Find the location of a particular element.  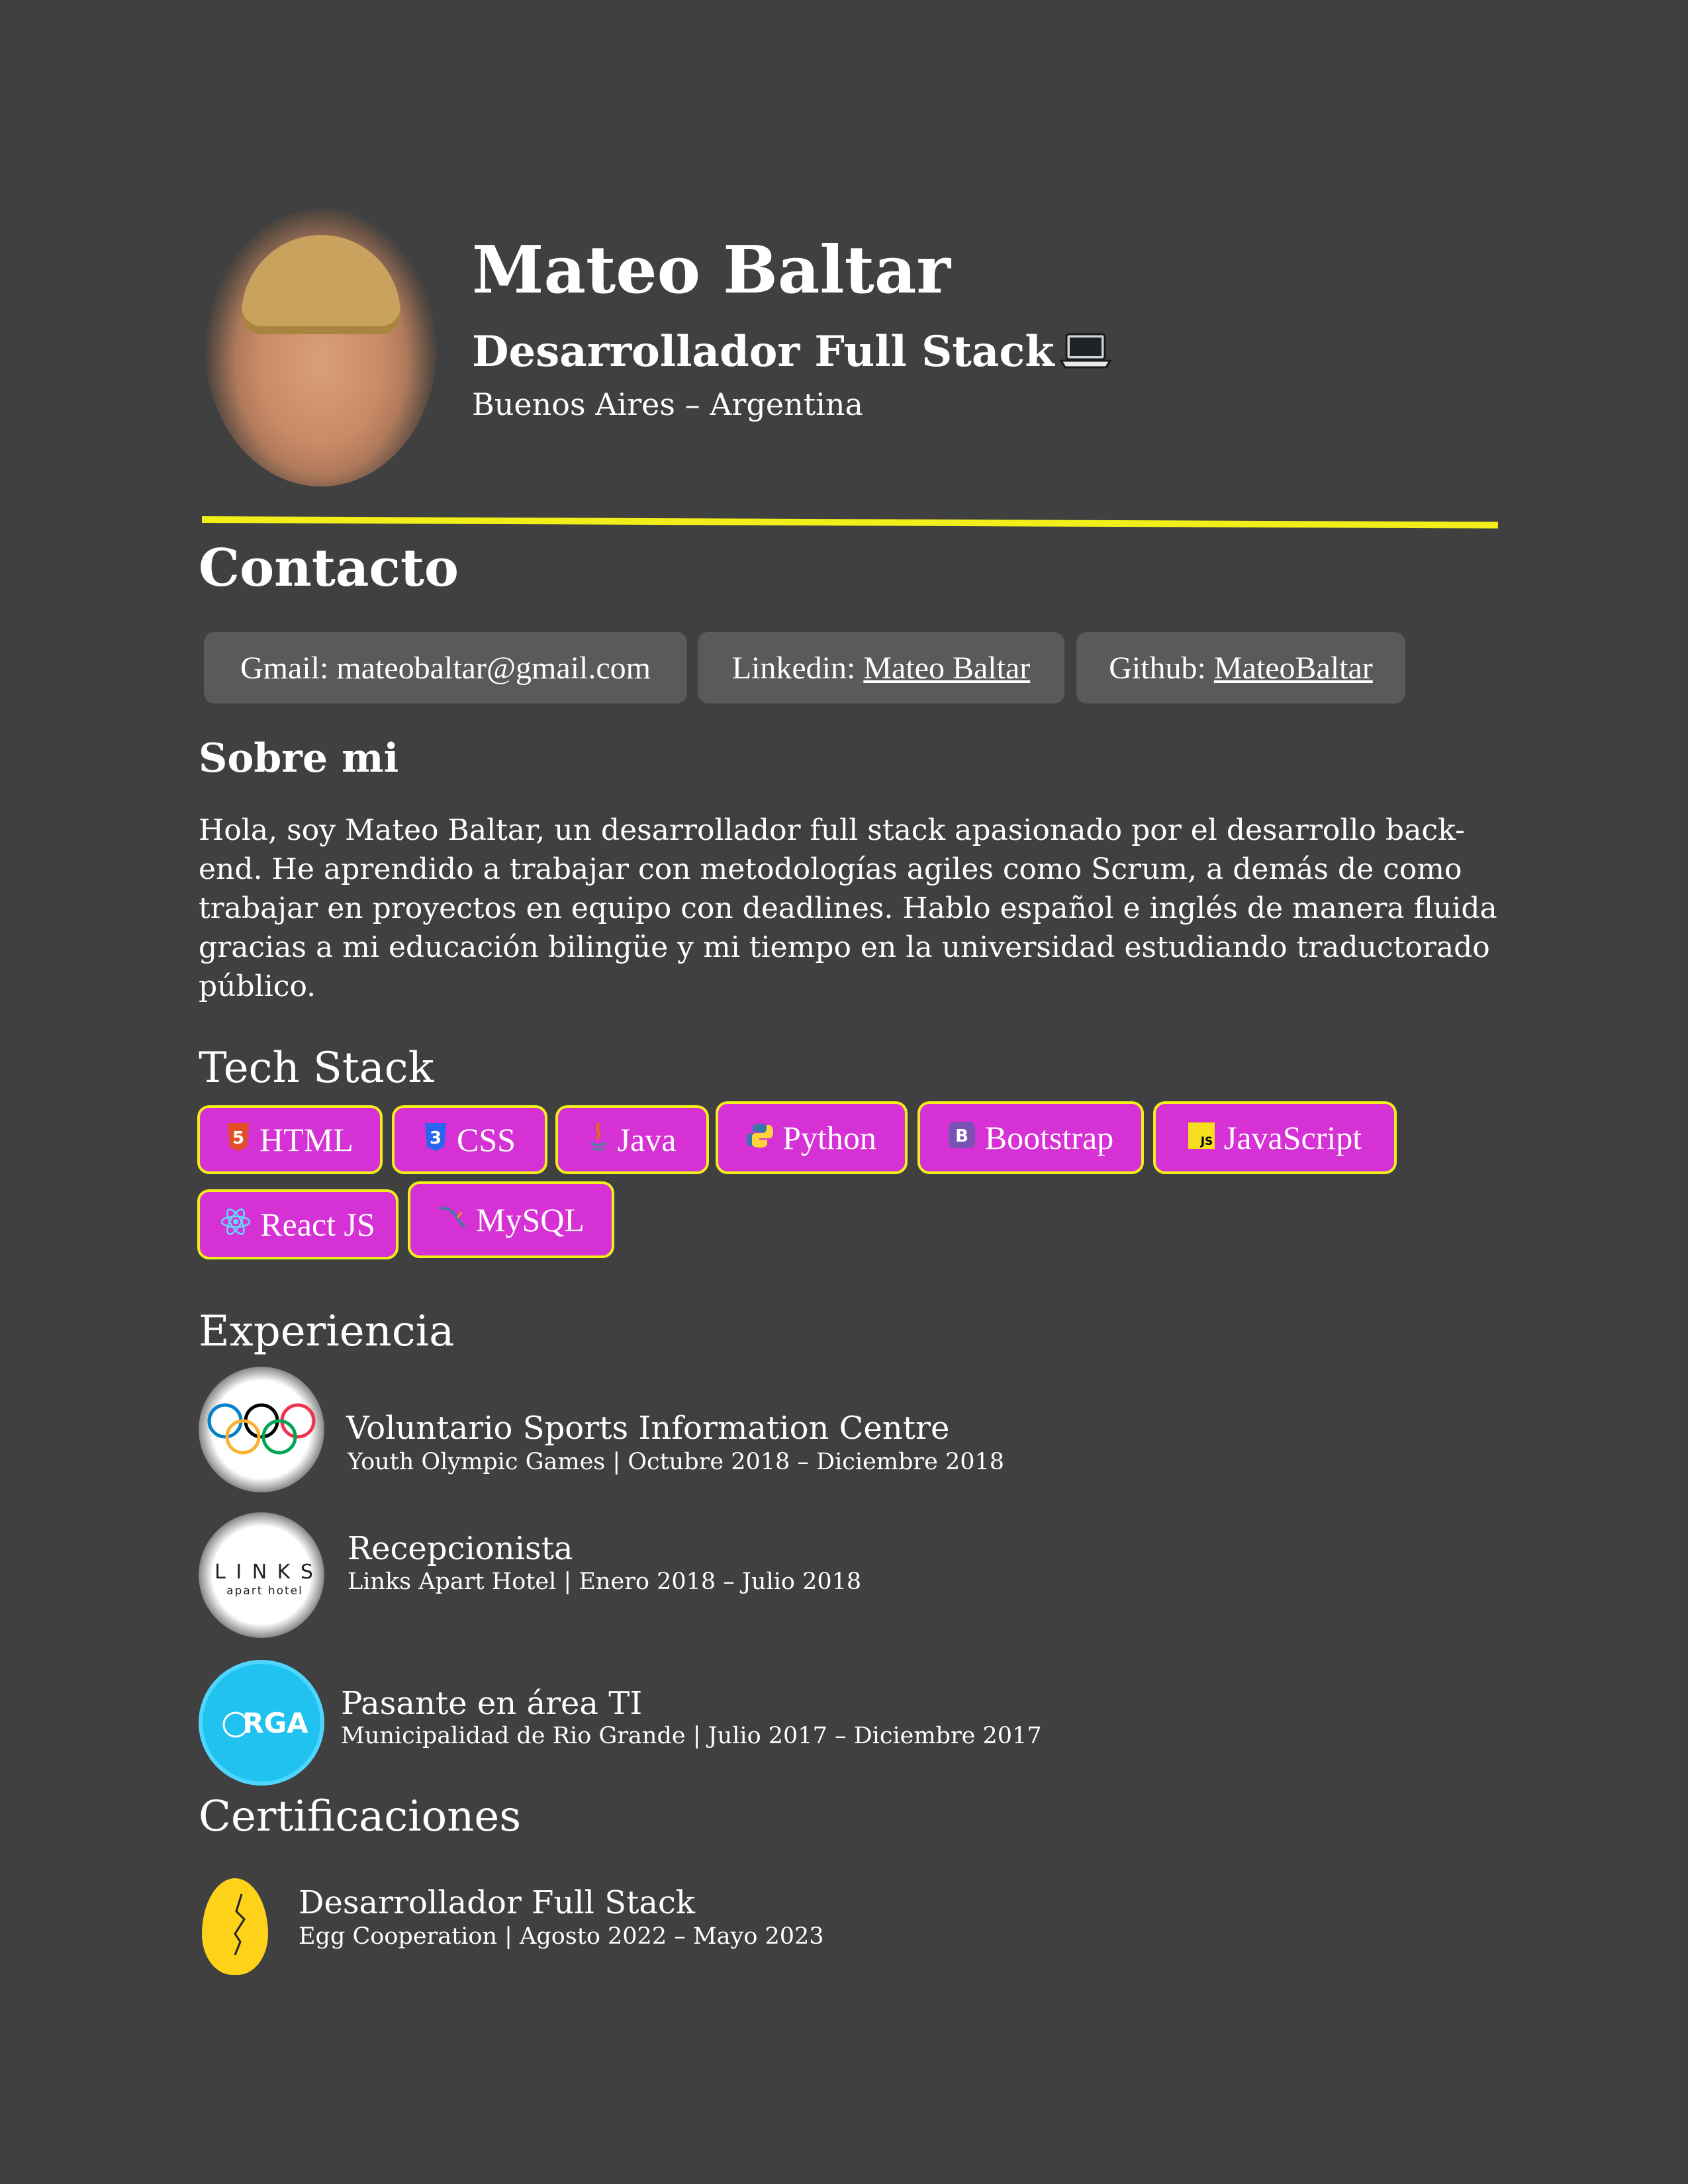

contact-github-pill: Github: MateoBaltar is located at coordinates (1240, 668).